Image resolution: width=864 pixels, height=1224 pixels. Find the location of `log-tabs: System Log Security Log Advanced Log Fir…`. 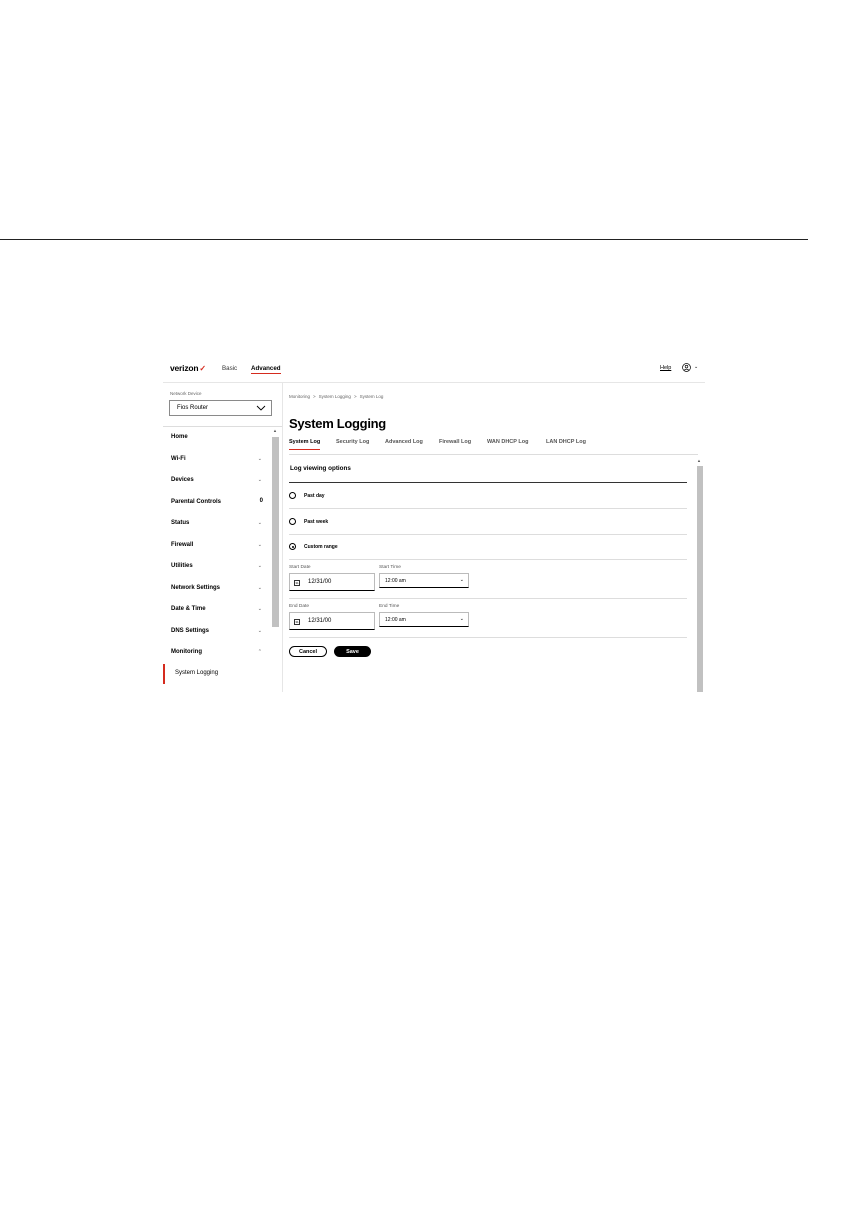

log-tabs: System Log Security Log Advanced Log Fir… is located at coordinates (493, 447).